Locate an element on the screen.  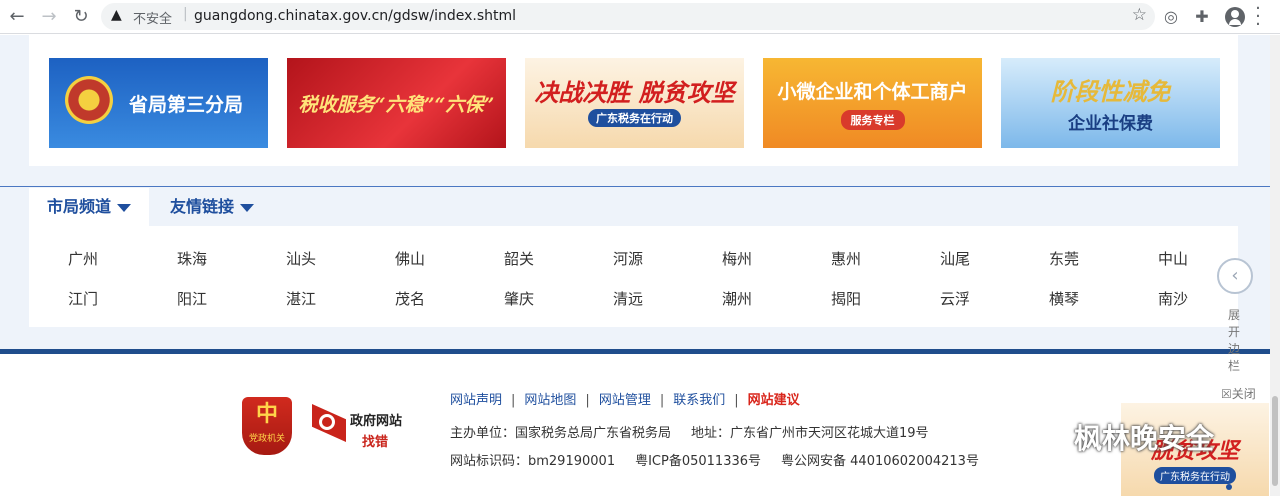
warning-icon: ▲ is located at coordinates (116, 15).